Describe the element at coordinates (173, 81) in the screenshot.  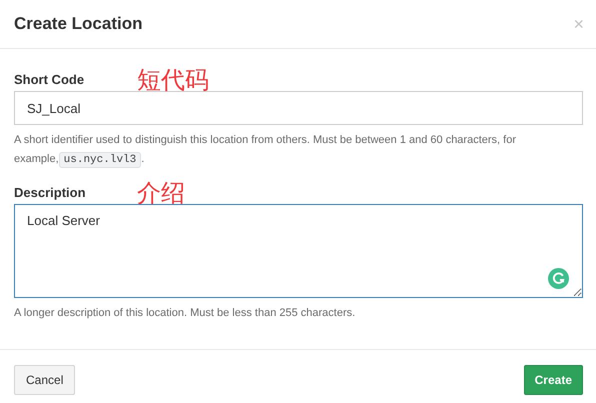
I see `annotation-text: 短代码` at that location.